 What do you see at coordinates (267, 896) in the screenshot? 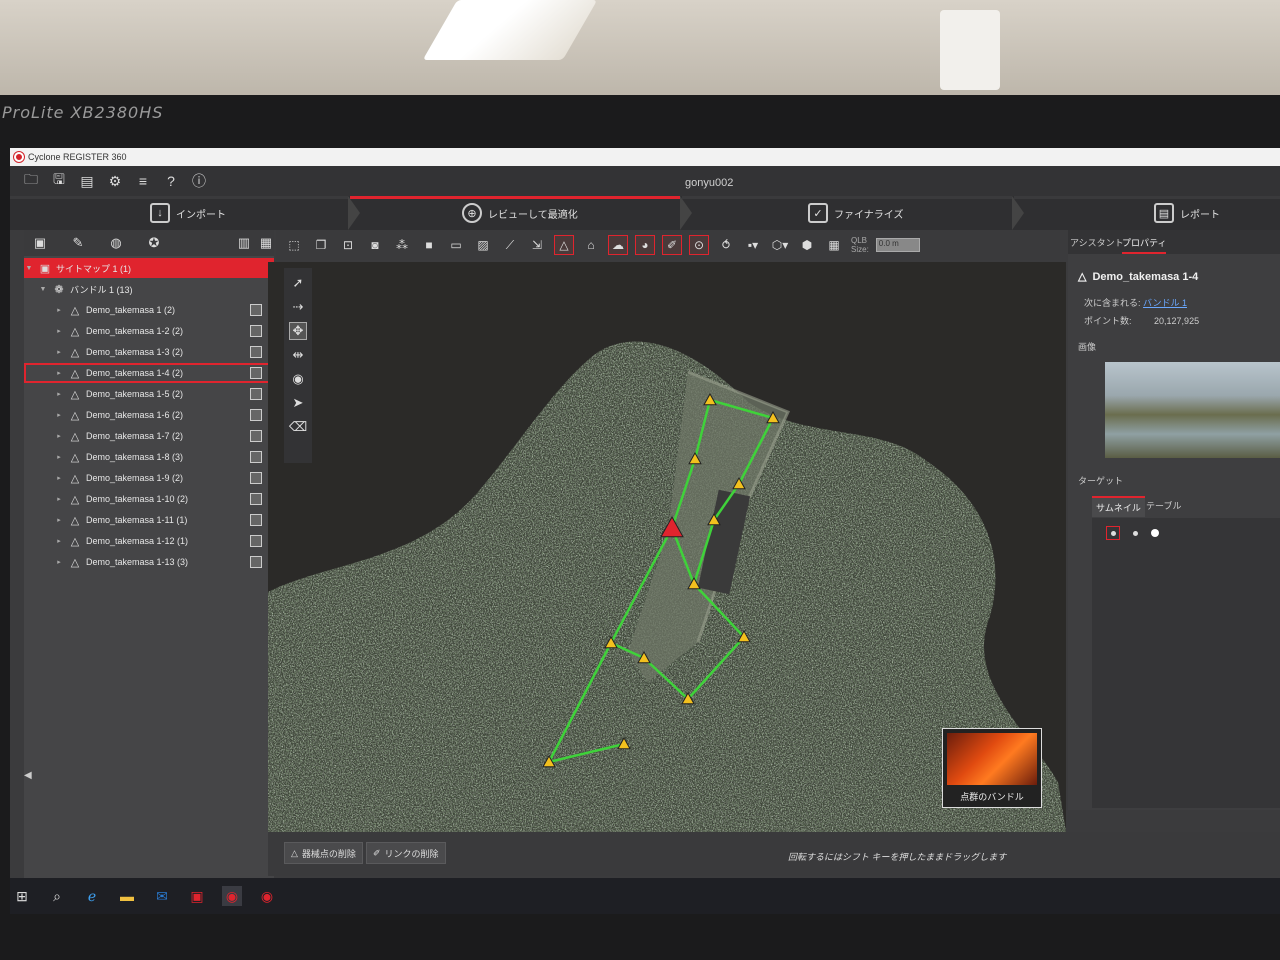
I see `cyclone-icon: ◉` at bounding box center [267, 896].